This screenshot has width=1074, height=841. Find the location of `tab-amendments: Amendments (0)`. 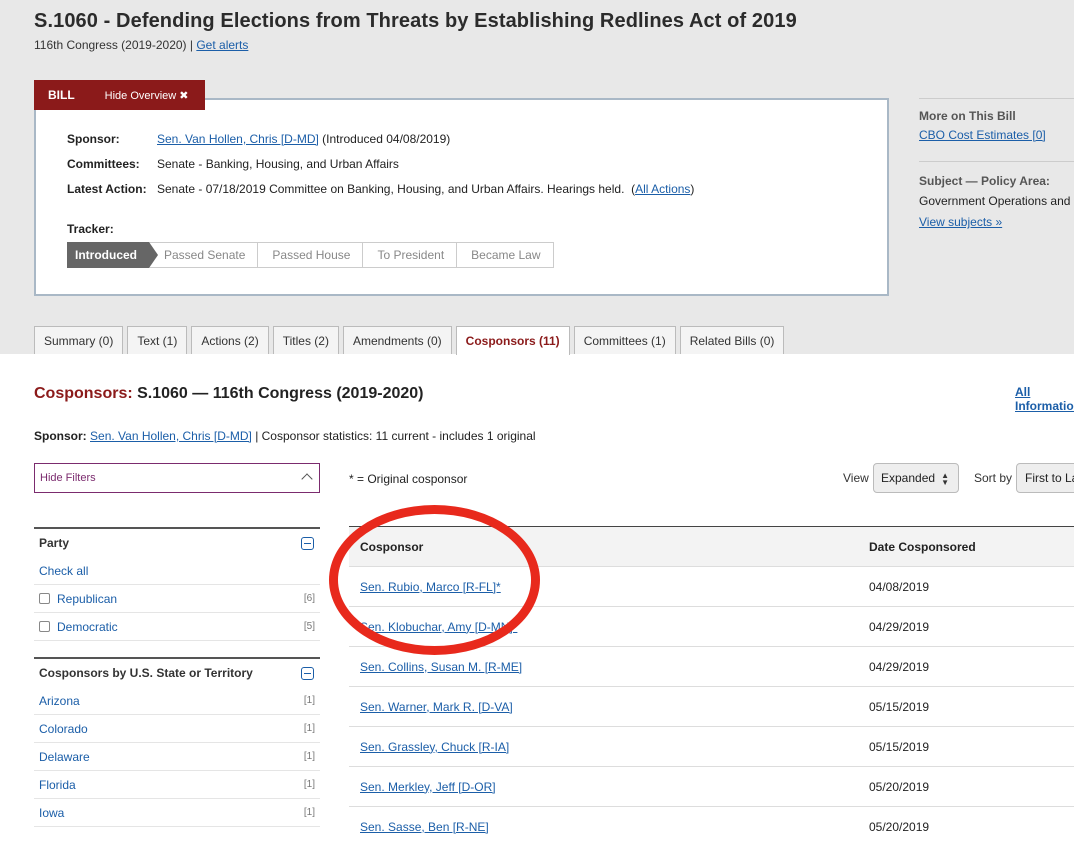

tab-amendments: Amendments (0) is located at coordinates (397, 340).